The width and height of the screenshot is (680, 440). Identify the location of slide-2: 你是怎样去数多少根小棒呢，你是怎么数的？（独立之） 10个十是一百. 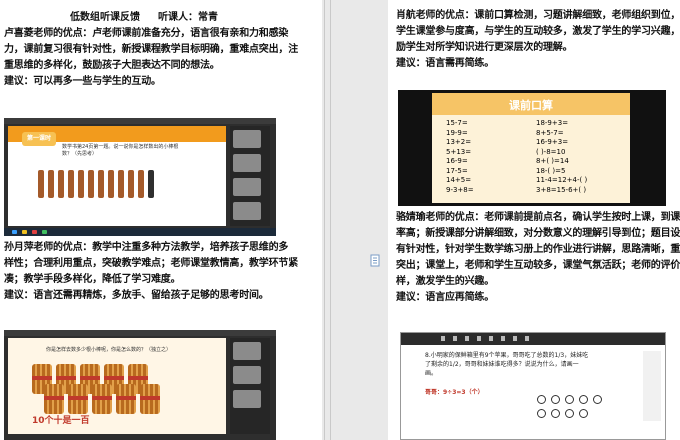
(117, 386).